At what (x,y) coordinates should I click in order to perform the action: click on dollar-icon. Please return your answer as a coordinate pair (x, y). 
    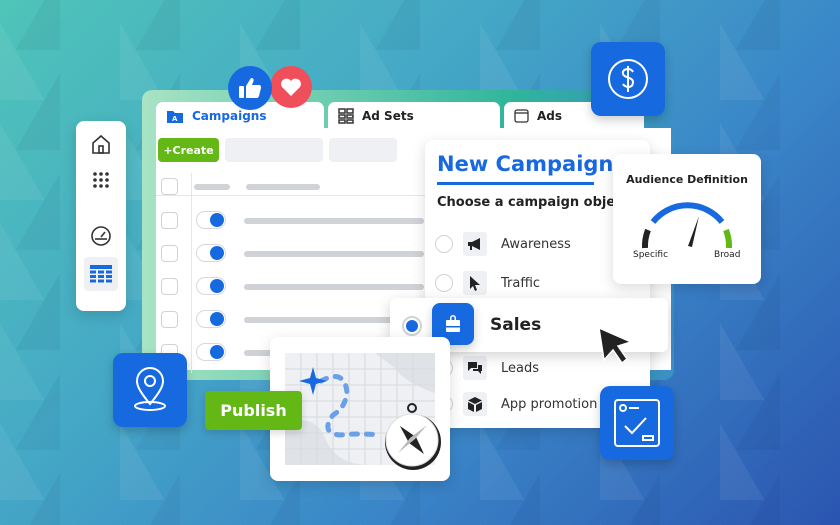
    Looking at the image, I should click on (628, 79).